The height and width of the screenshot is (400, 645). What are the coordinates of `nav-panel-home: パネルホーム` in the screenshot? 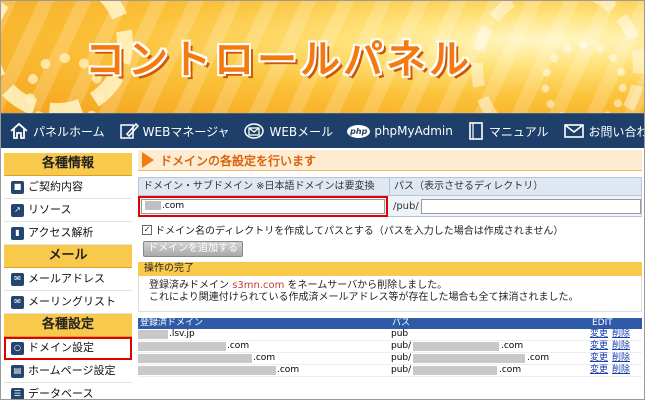 It's located at (56, 131).